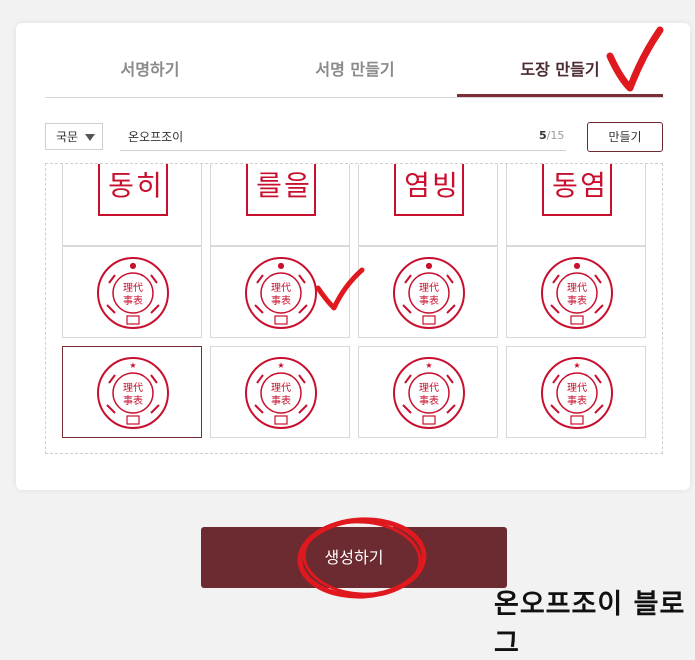 The width and height of the screenshot is (695, 660). I want to click on stamp-option: 동염, so click(576, 205).